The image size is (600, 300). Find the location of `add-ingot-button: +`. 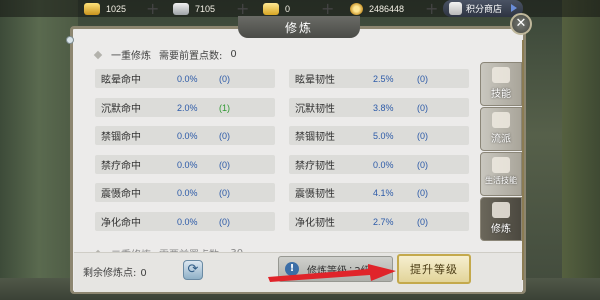

add-ingot-button: + is located at coordinates (327, 9).